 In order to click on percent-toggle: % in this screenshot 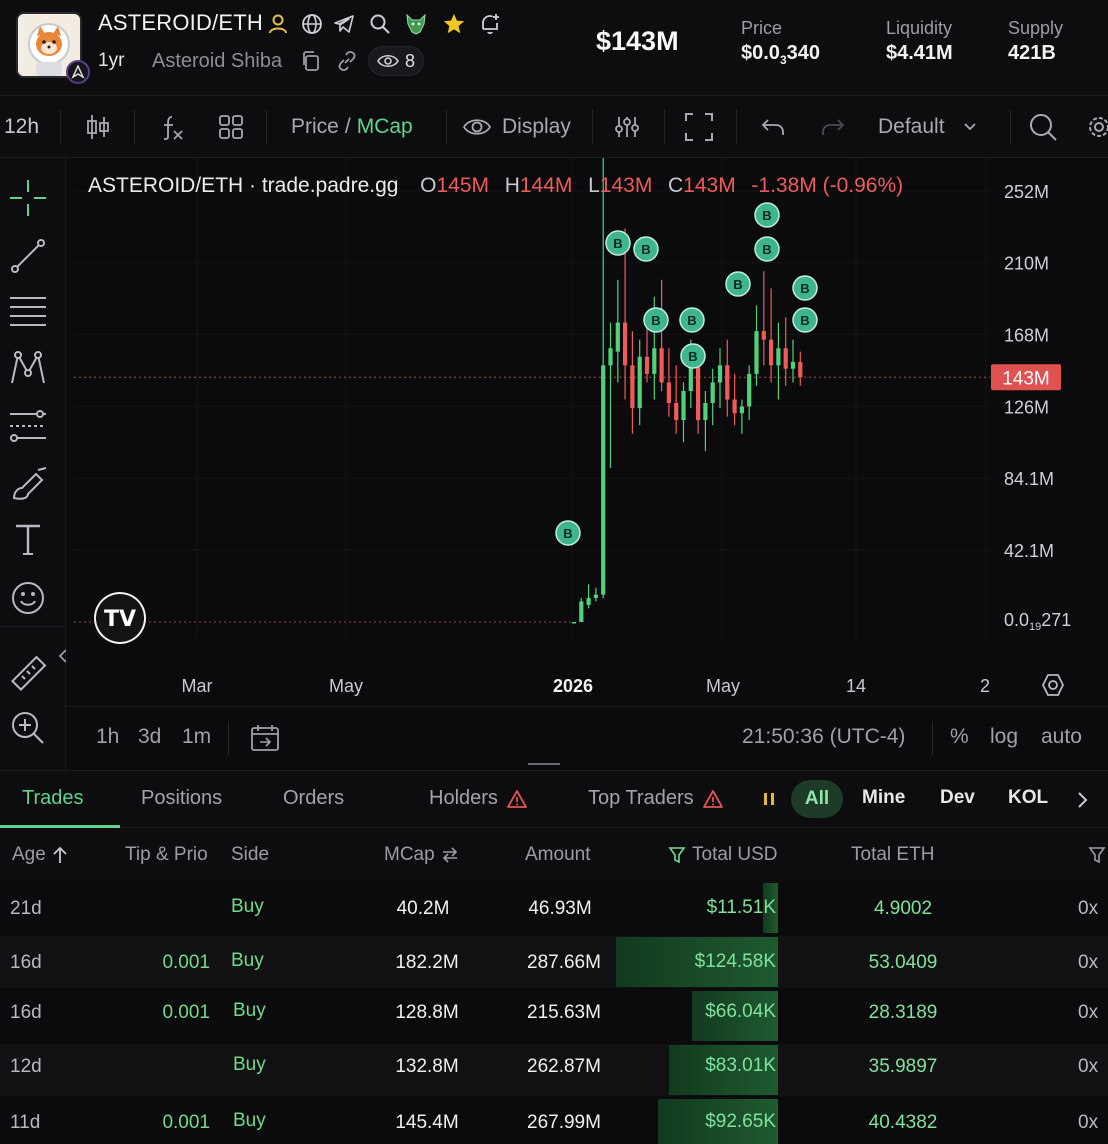, I will do `click(959, 737)`.